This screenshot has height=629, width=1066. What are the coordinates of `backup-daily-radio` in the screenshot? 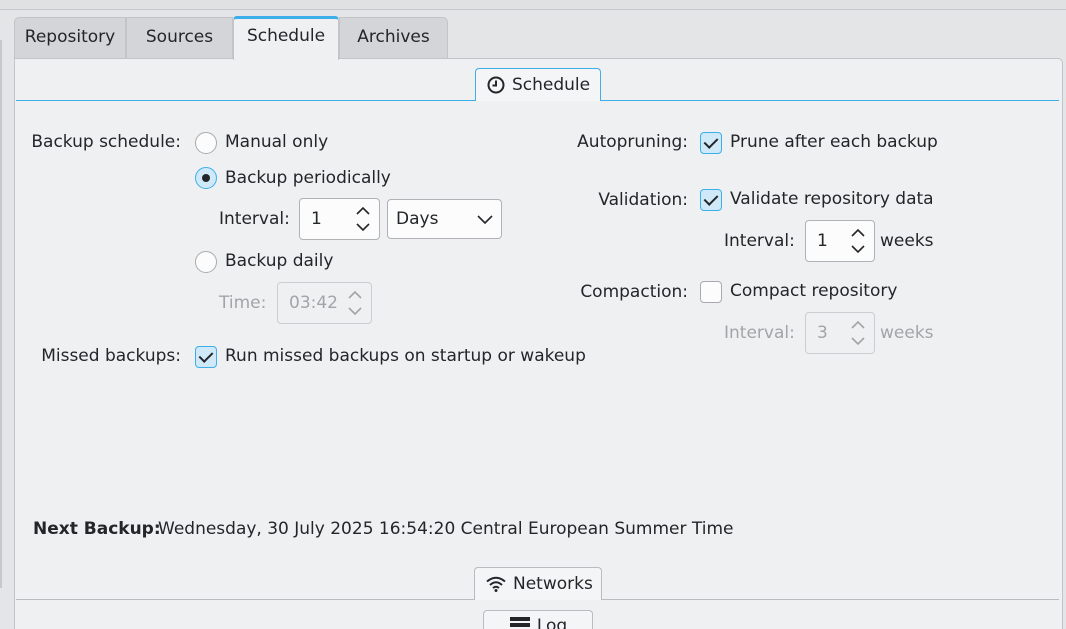 It's located at (206, 262).